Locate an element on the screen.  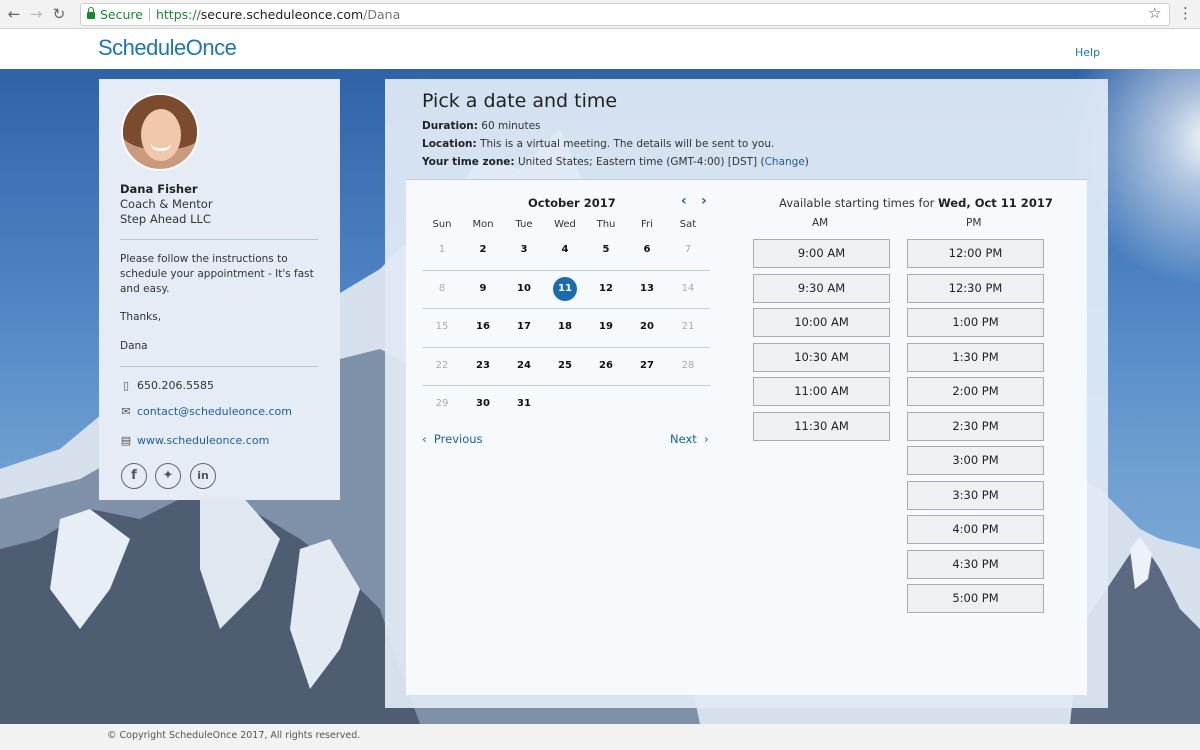
time-slot-button: 9:30 AM is located at coordinates (821, 288).